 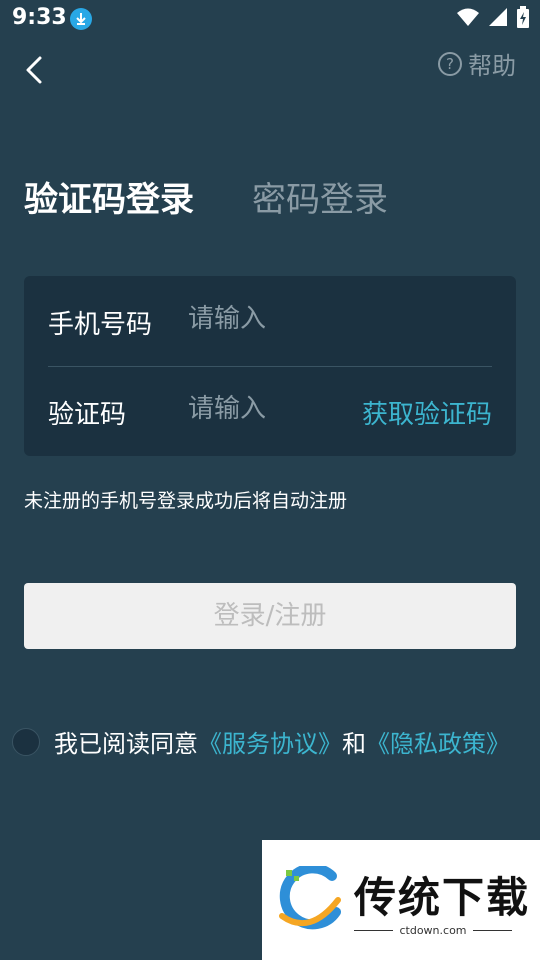 I want to click on status-bar: 9:33, so click(x=270, y=19).